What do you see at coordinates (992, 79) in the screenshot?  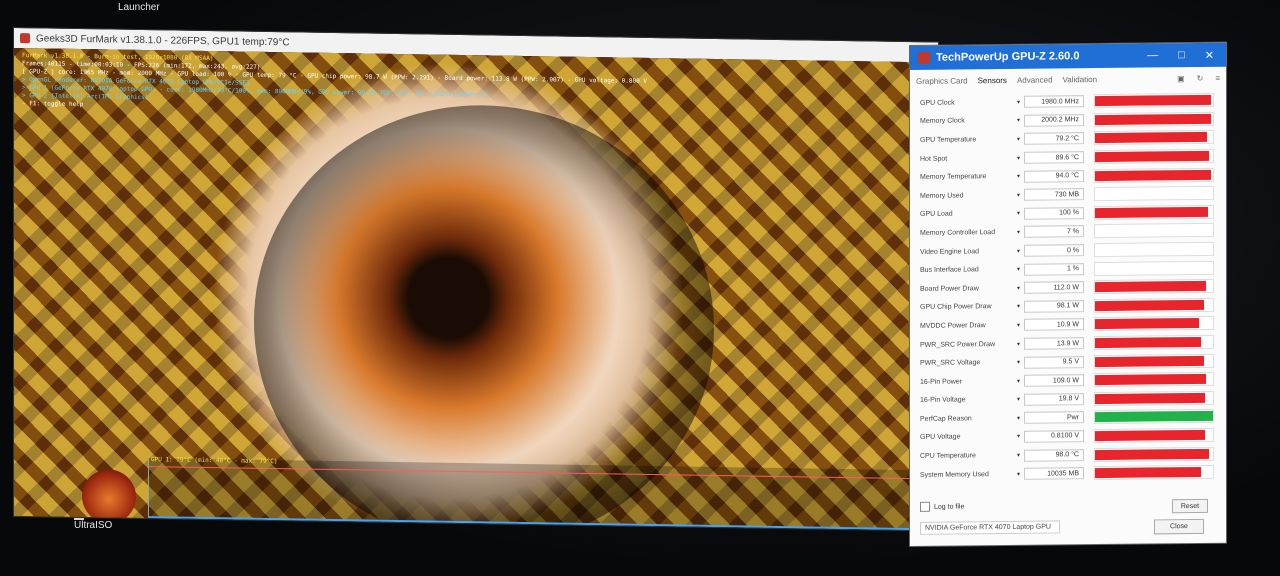 I see `tab-sensors: Sensors` at bounding box center [992, 79].